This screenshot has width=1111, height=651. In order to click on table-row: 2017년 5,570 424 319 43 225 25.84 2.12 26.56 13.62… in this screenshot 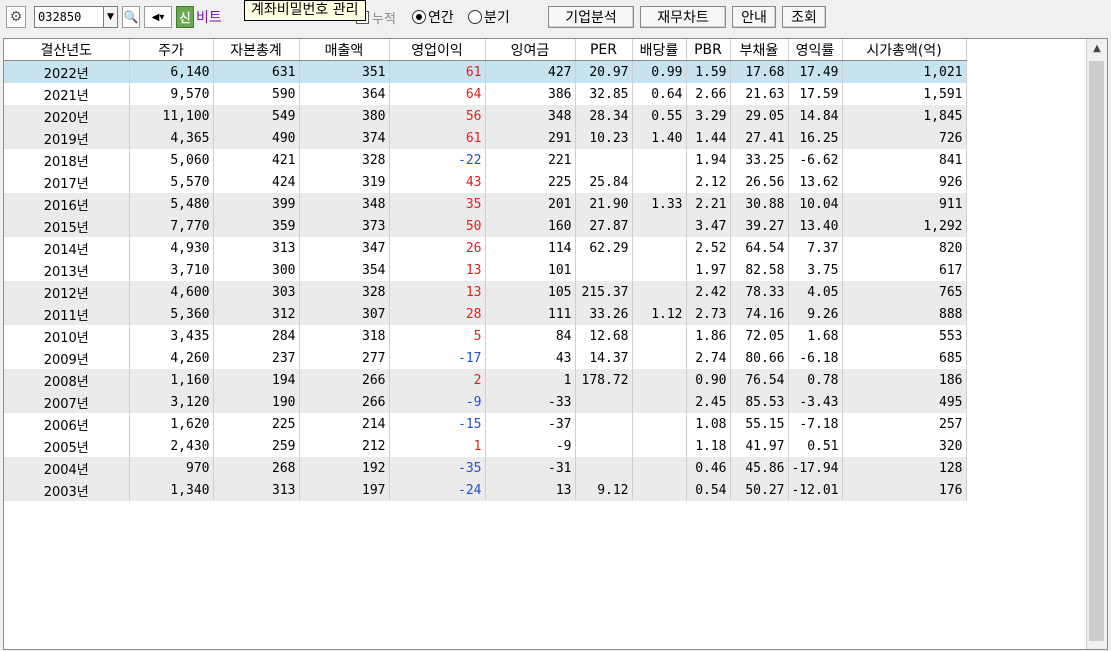, I will do `click(485, 182)`.